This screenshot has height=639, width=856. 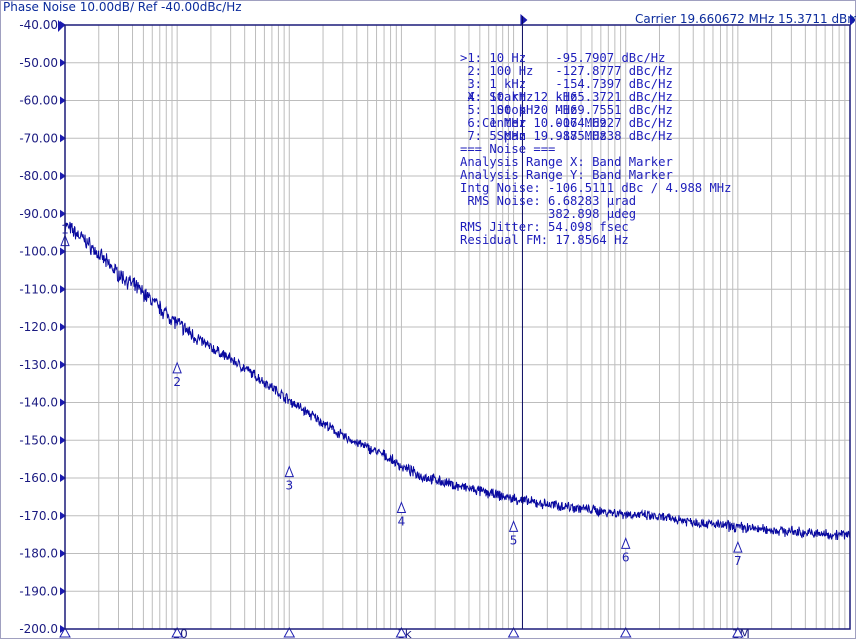 I want to click on y-tick-label: -90.00, so click(x=38, y=214).